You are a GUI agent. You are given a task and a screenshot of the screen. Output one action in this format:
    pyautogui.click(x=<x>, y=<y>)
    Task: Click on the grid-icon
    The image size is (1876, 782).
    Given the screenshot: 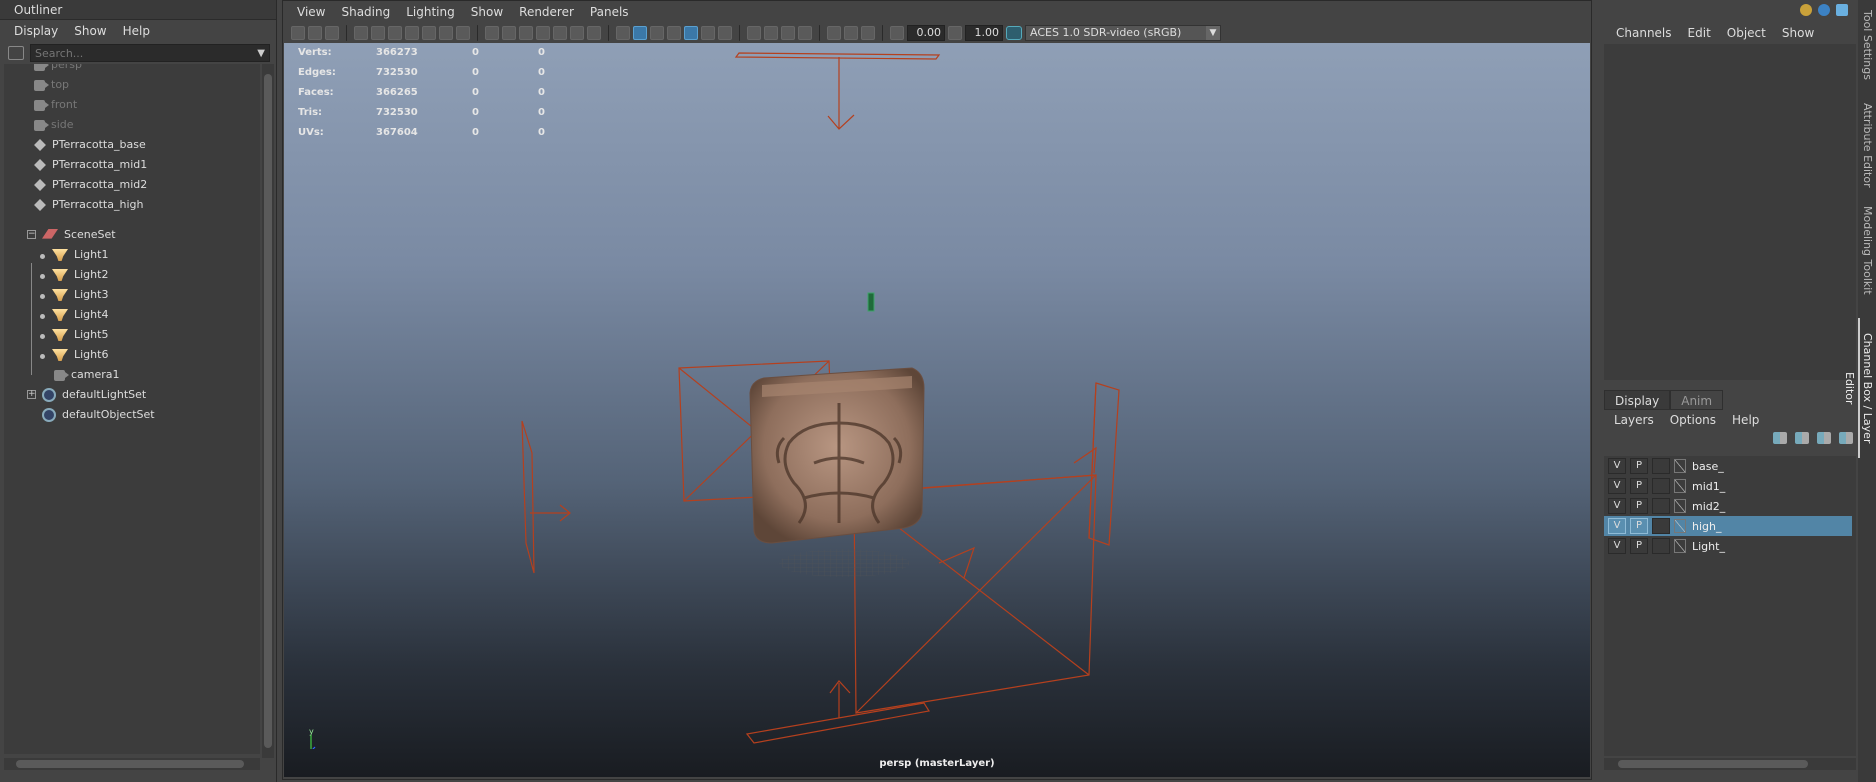 What is the action you would take?
    pyautogui.click(x=492, y=33)
    